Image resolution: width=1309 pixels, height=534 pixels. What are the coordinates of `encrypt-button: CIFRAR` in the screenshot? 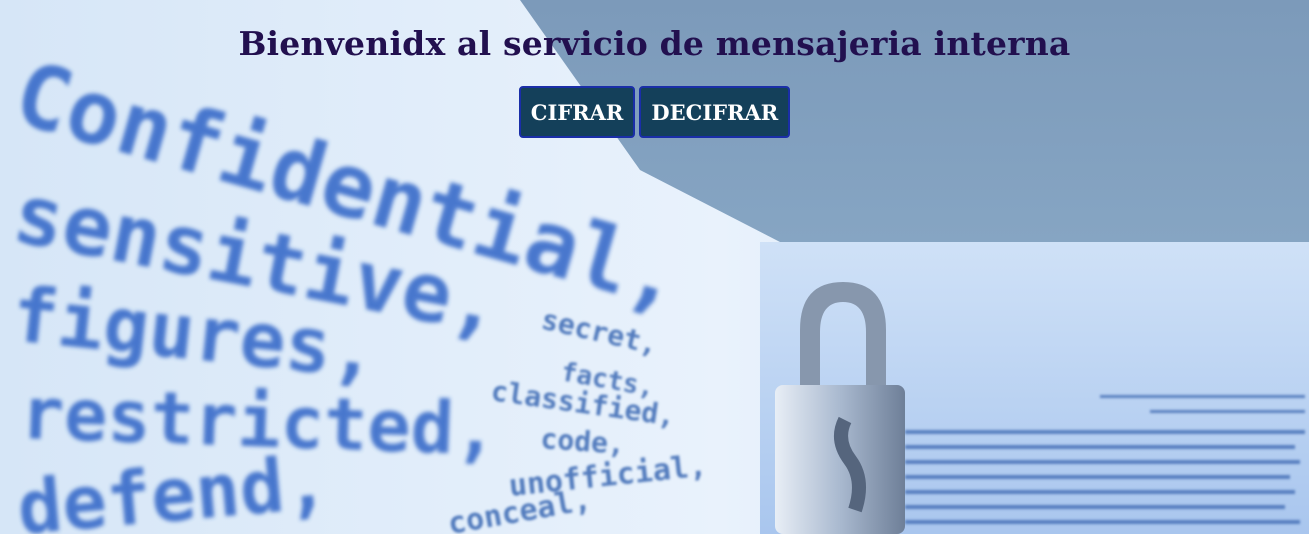 It's located at (577, 112).